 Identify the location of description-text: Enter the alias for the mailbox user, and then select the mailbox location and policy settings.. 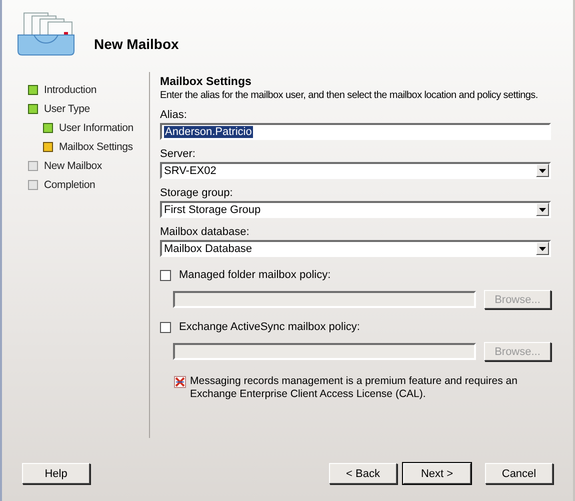
(349, 95).